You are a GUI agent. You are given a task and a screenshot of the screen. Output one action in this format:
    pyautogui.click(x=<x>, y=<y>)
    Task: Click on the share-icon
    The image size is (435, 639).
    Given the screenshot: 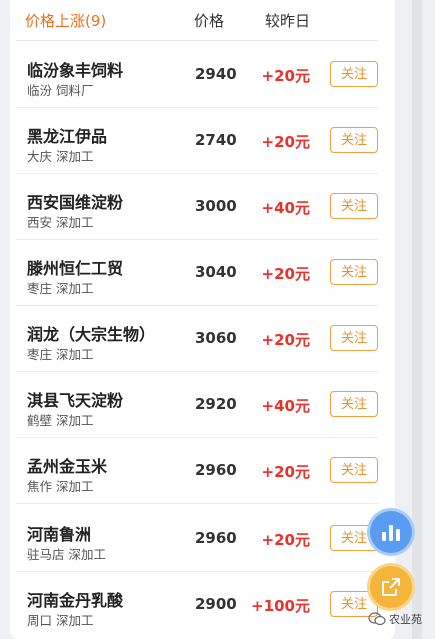 What is the action you would take?
    pyautogui.click(x=391, y=587)
    